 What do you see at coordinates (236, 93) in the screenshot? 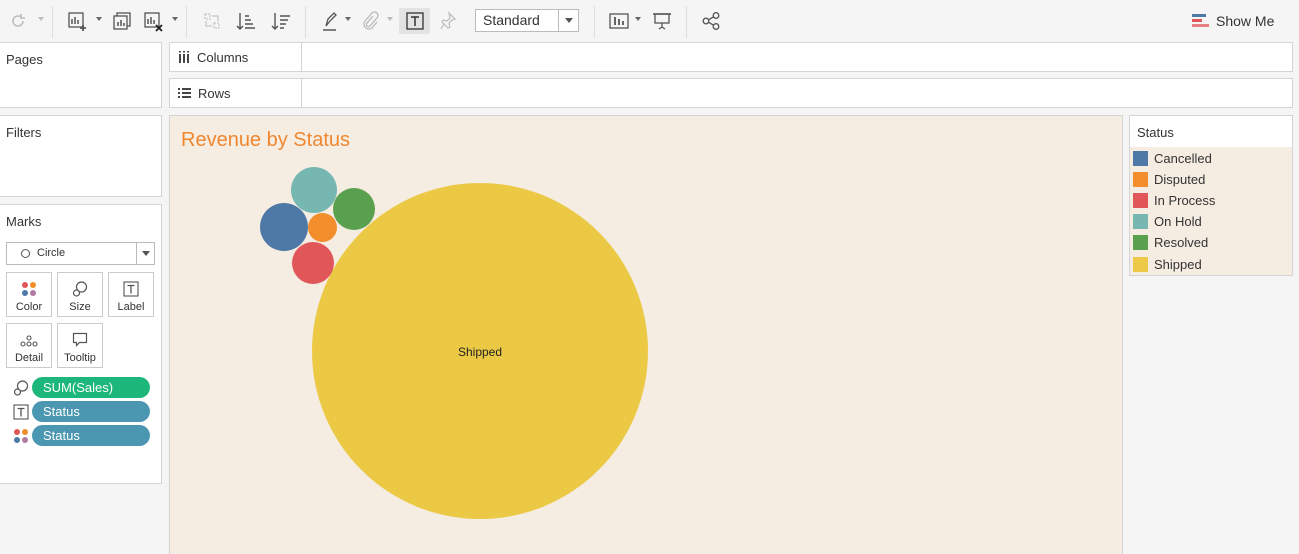
I see `rows-shelf-header: Rows` at bounding box center [236, 93].